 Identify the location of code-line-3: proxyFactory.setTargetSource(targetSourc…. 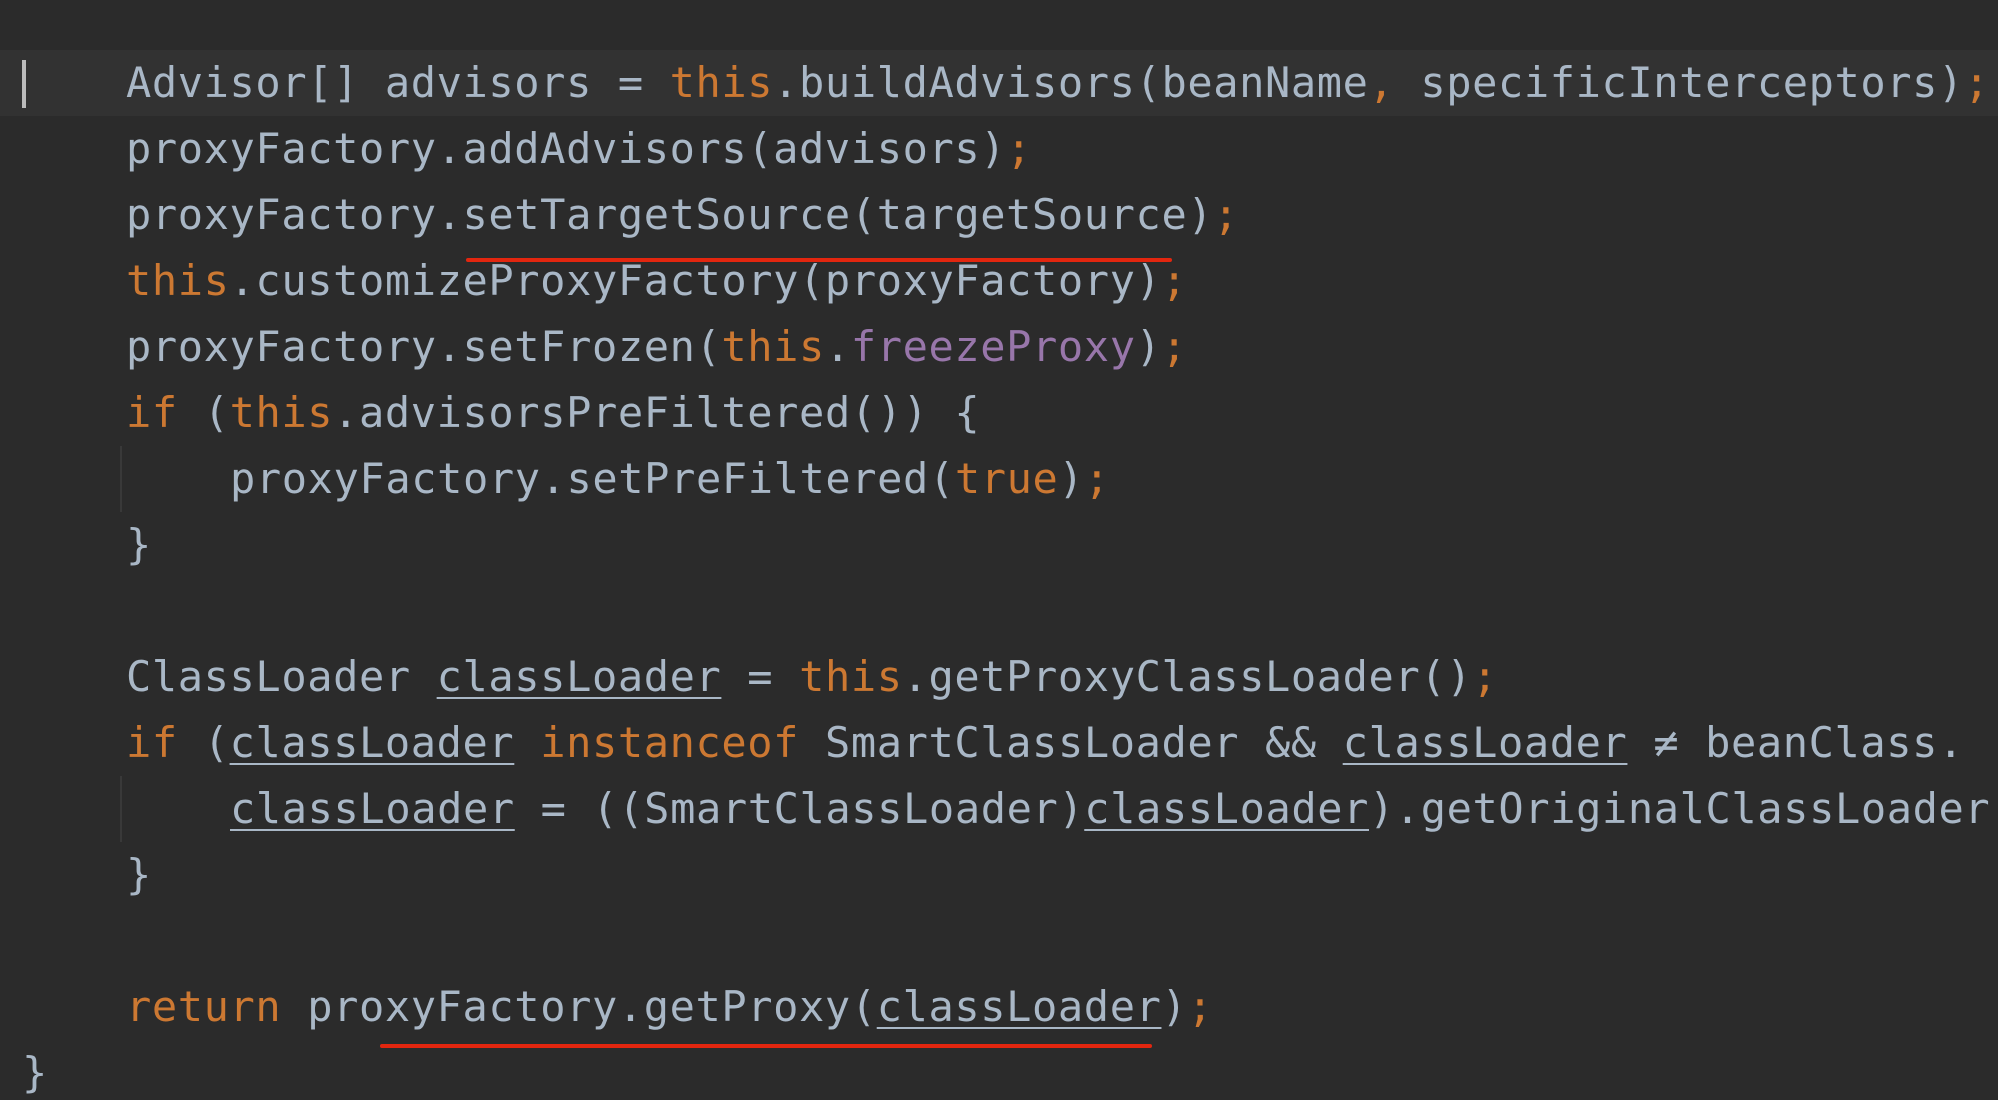
(682, 215).